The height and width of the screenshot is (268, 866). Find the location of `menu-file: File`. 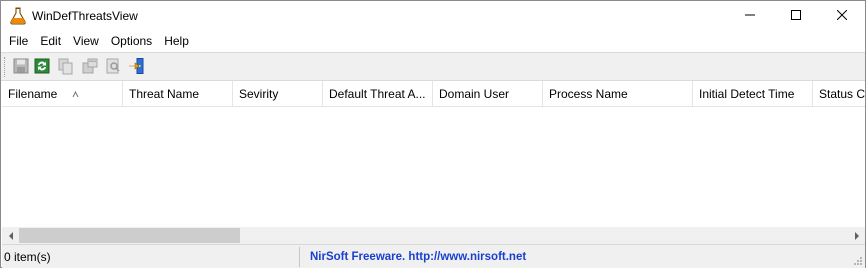

menu-file: File is located at coordinates (18, 41).